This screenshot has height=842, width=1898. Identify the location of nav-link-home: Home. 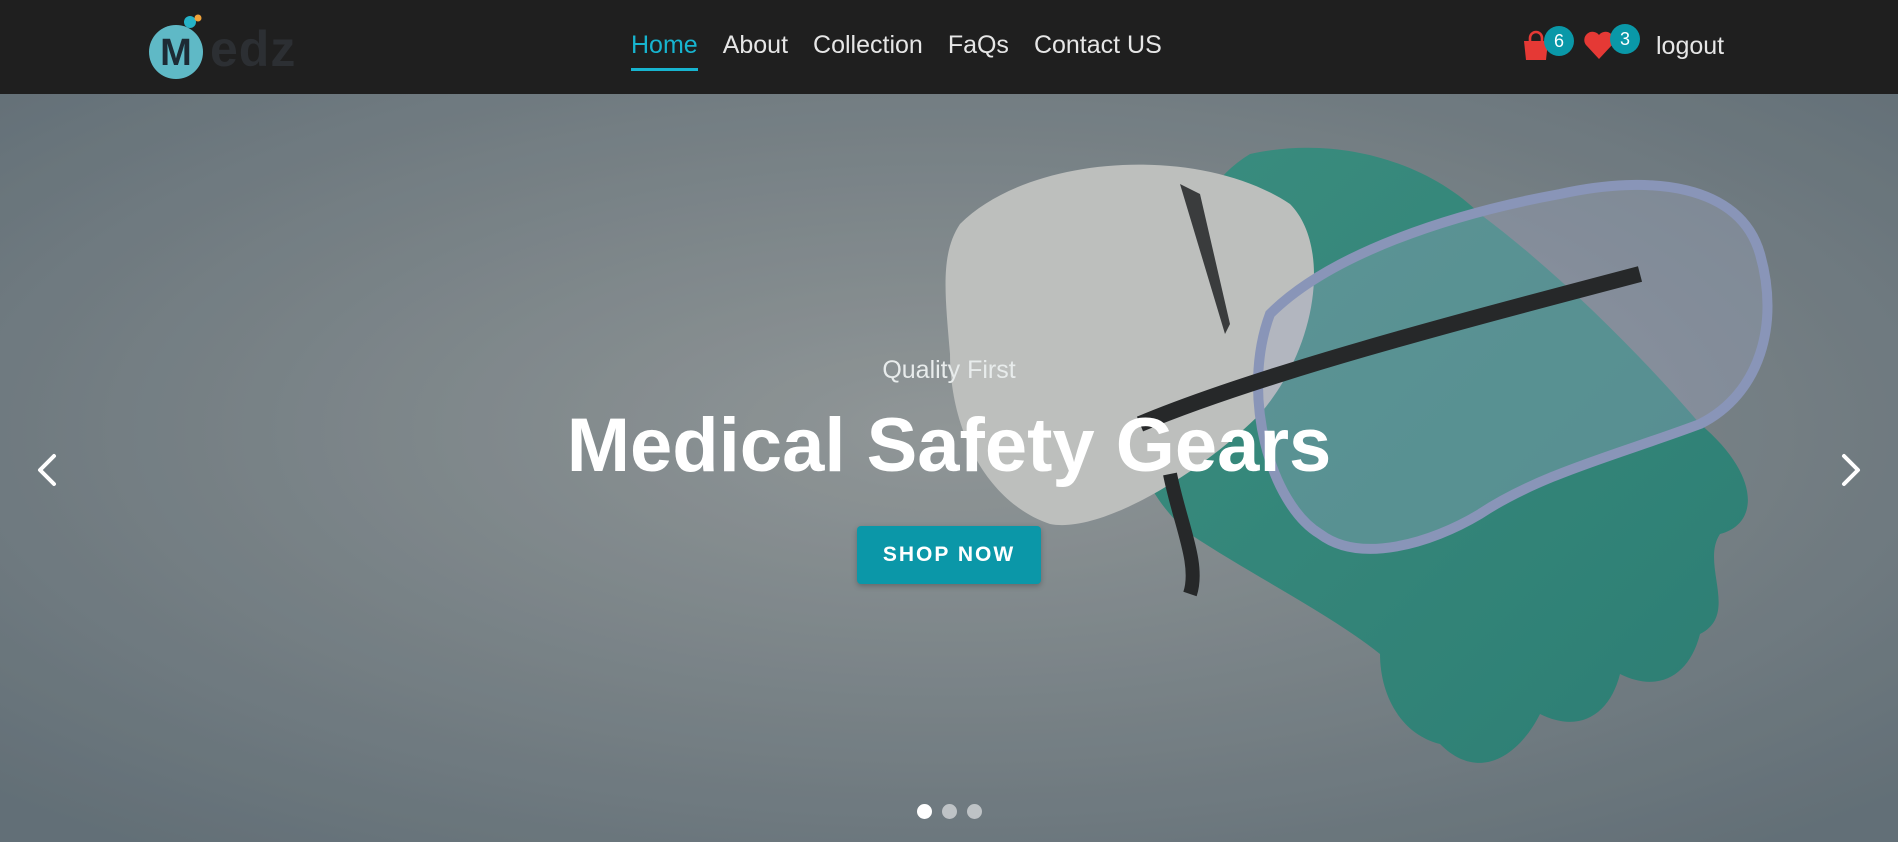
(664, 50).